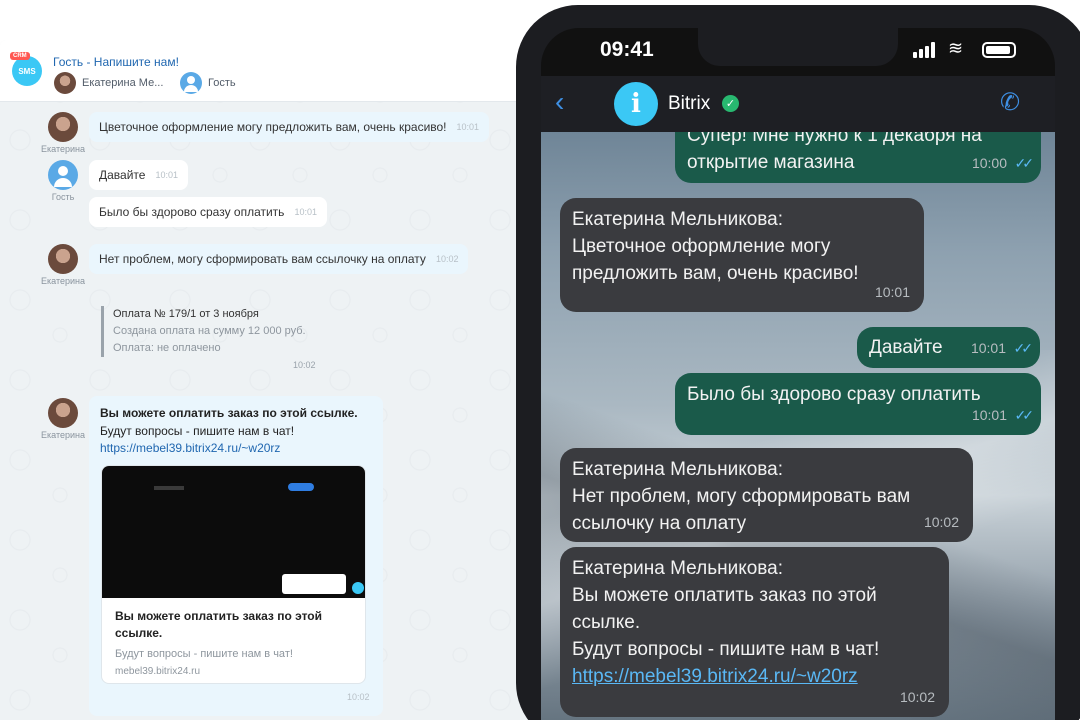 The image size is (1080, 720). I want to click on message-author: Гость, so click(63, 181).